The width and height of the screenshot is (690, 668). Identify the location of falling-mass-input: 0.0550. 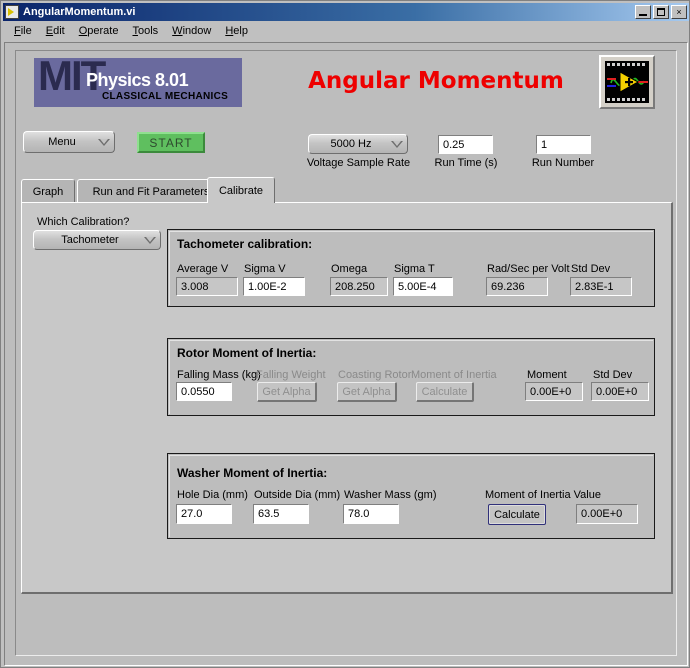
(204, 391).